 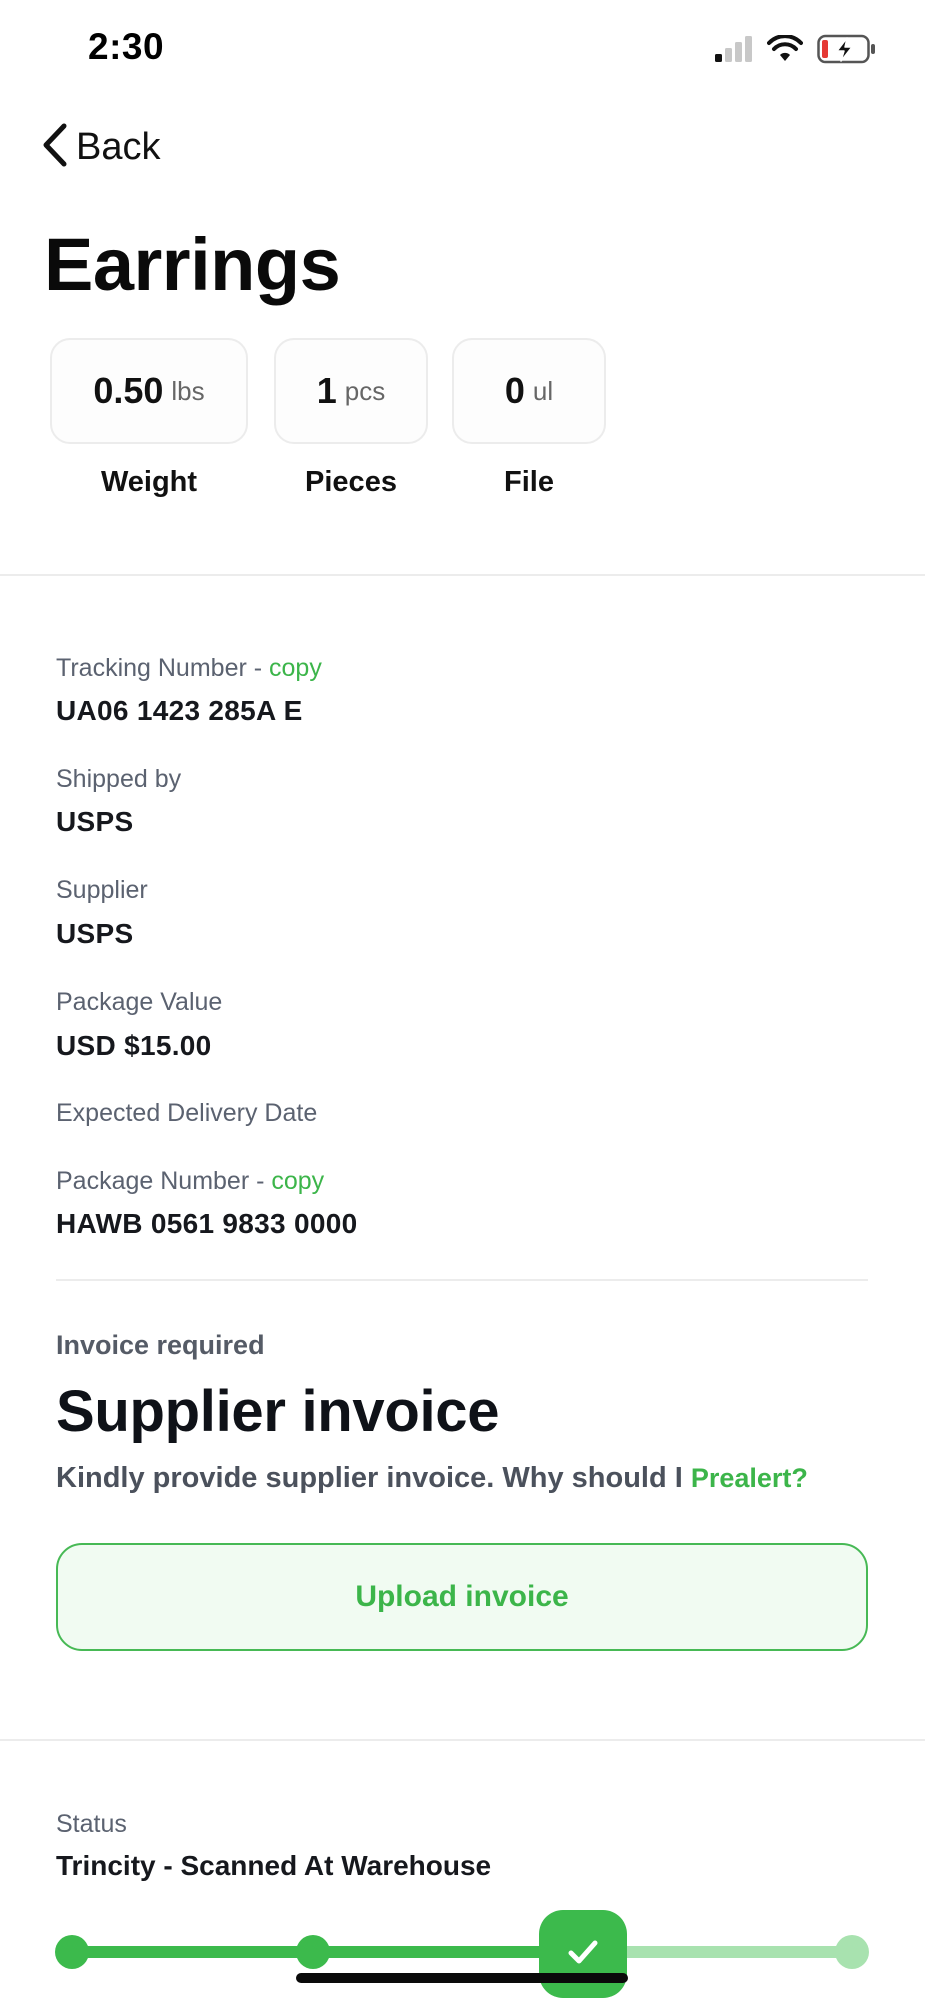 I want to click on pieces-card: 1 pcs, so click(x=351, y=391).